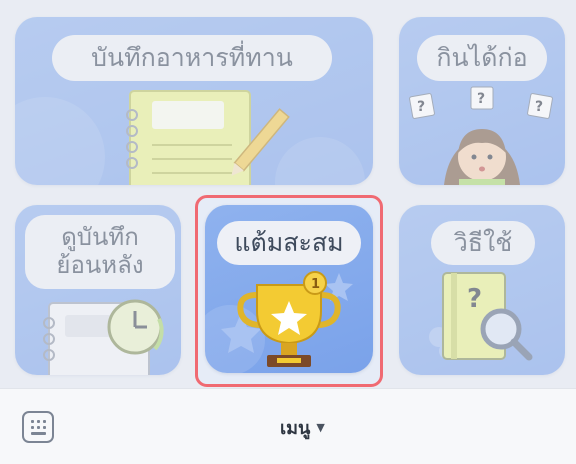  I want to click on confused-person-icon: ???, so click(481, 135).